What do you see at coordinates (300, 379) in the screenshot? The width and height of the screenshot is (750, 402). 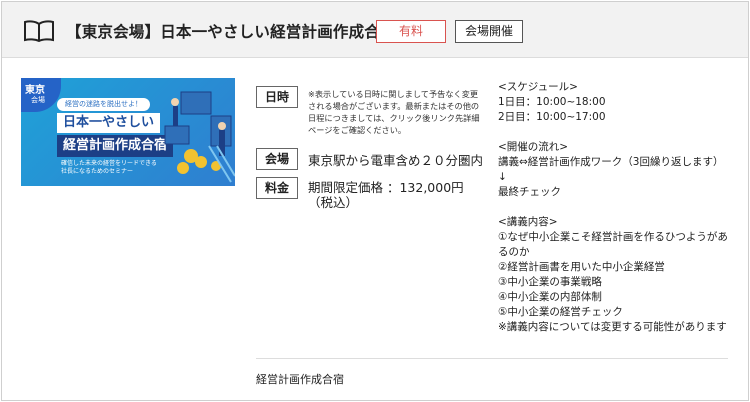 I see `footer-category: 経営計画作成合宿` at bounding box center [300, 379].